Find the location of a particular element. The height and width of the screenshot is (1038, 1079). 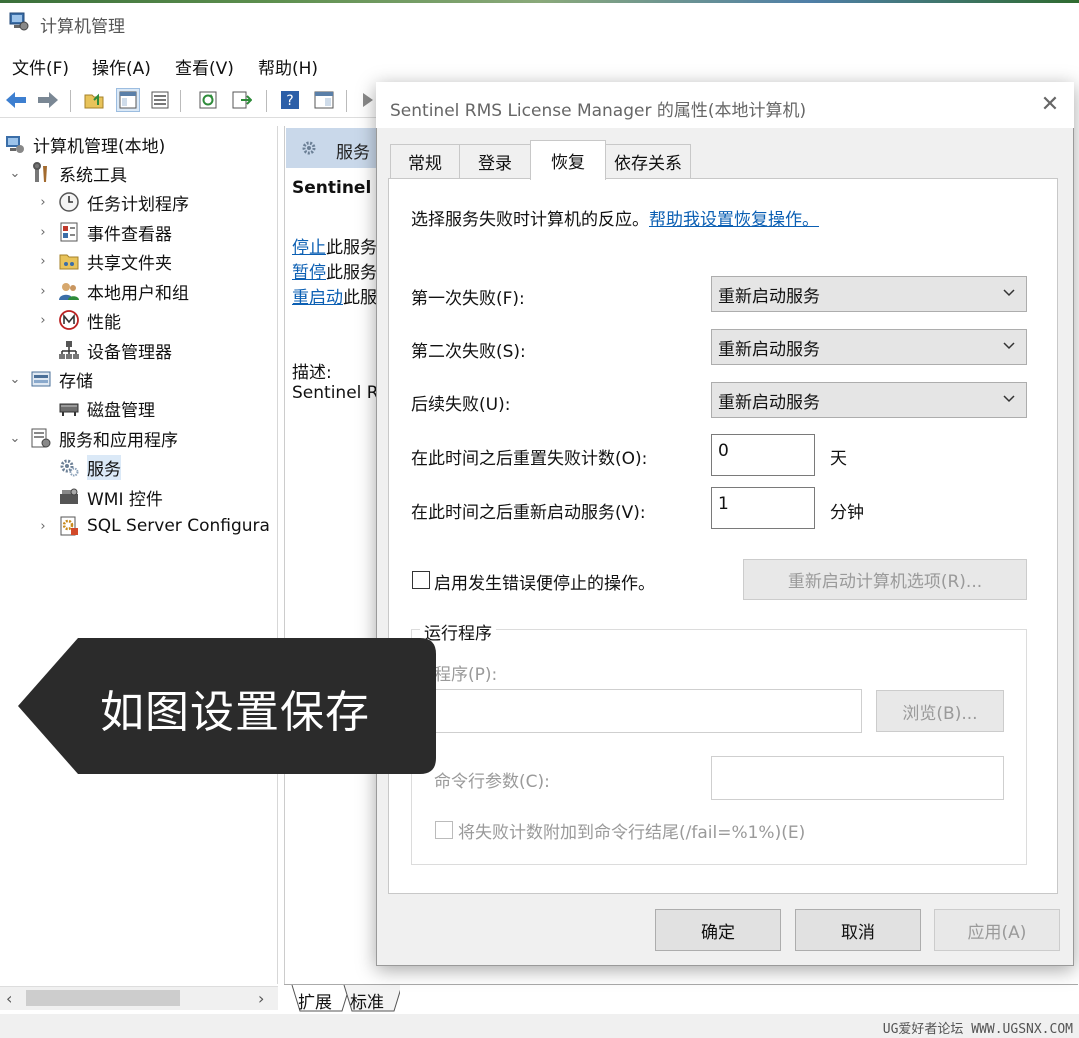

users-icon is located at coordinates (69, 291).